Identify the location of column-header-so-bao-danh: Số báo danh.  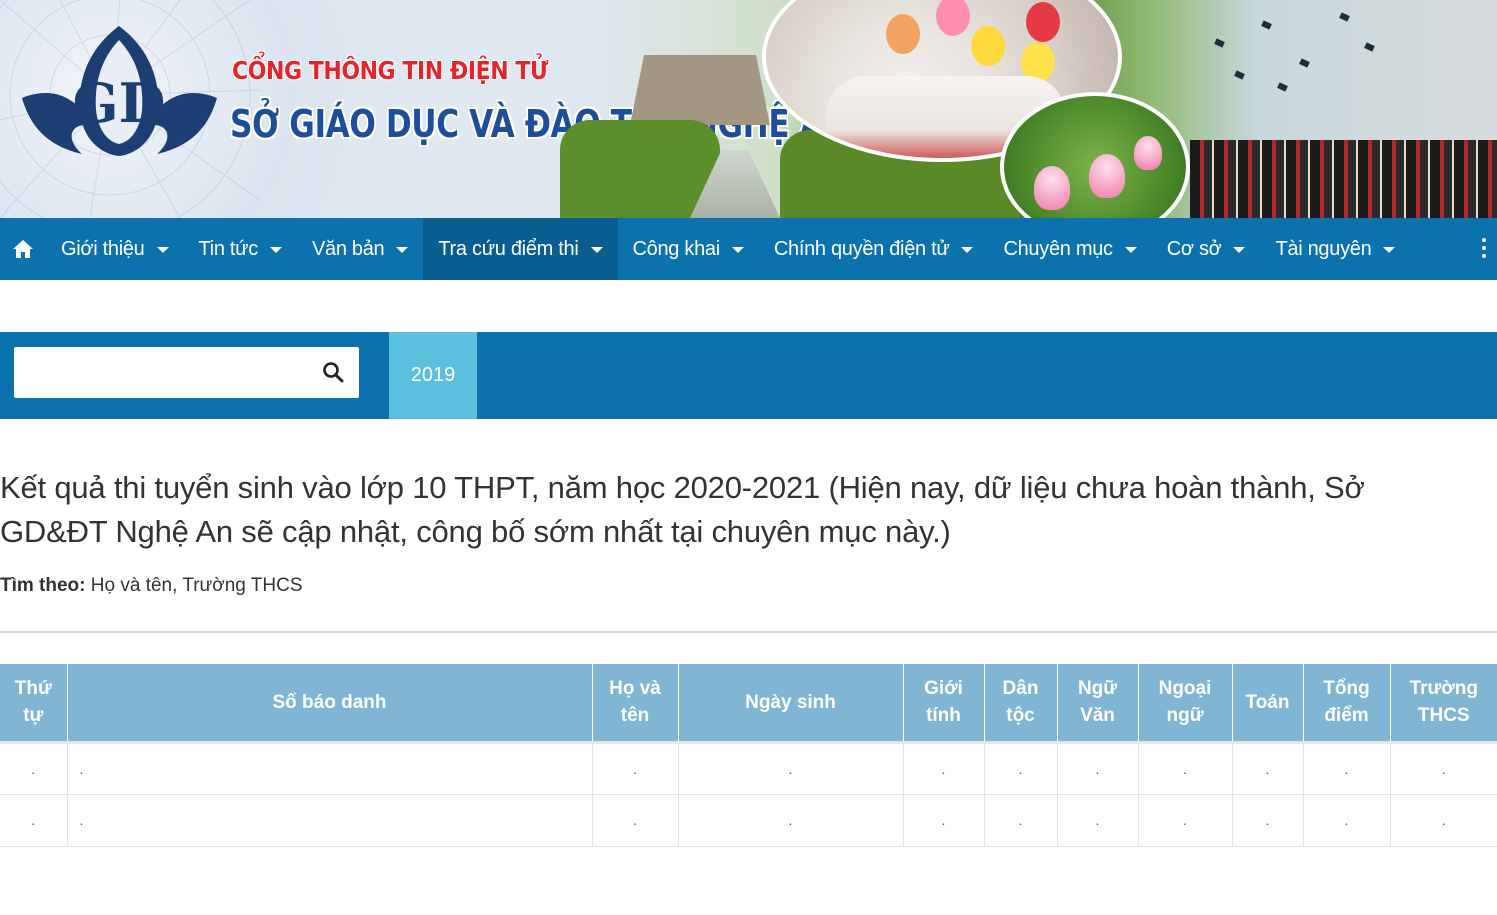
(330, 703).